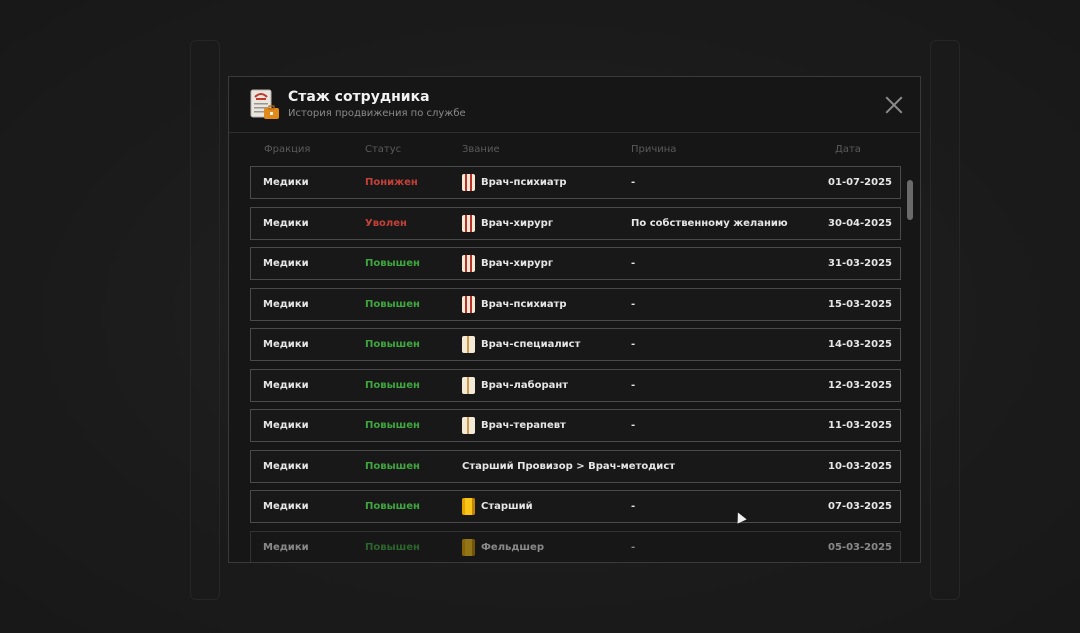 The height and width of the screenshot is (633, 1080). Describe the element at coordinates (575, 263) in the screenshot. I see `table-row: Медики Повышен Врач-хирург - 31-03-2025` at that location.